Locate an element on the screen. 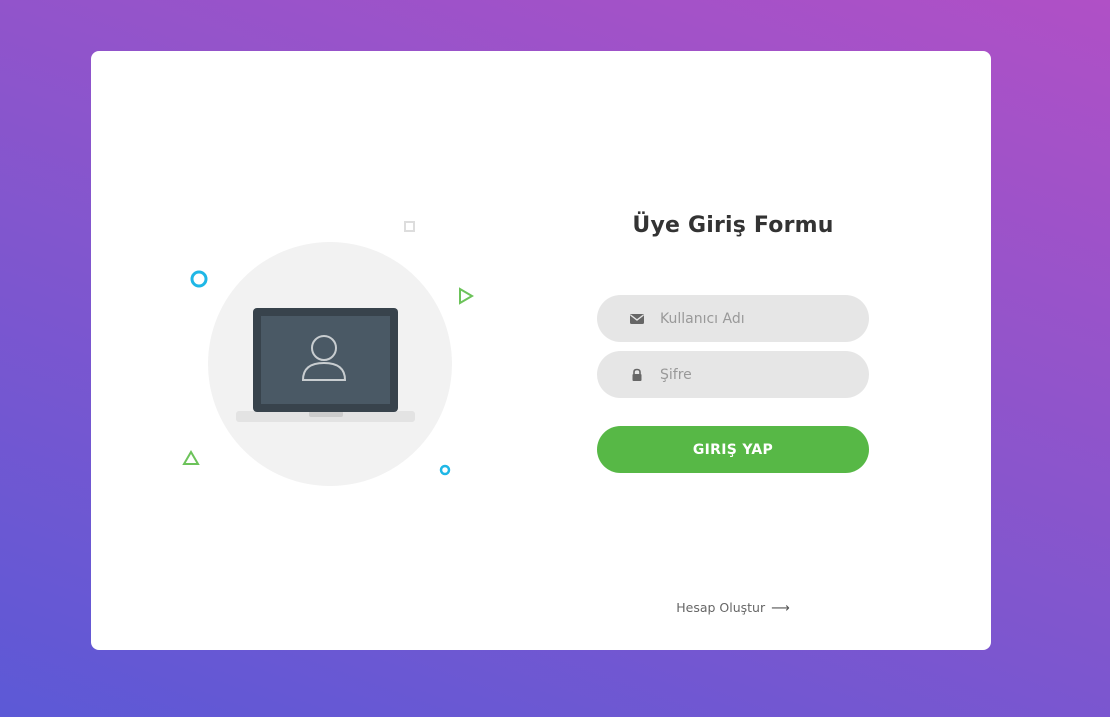 This screenshot has width=1110, height=717. create-account-link: Hesap Oluştur ⟶ is located at coordinates (733, 608).